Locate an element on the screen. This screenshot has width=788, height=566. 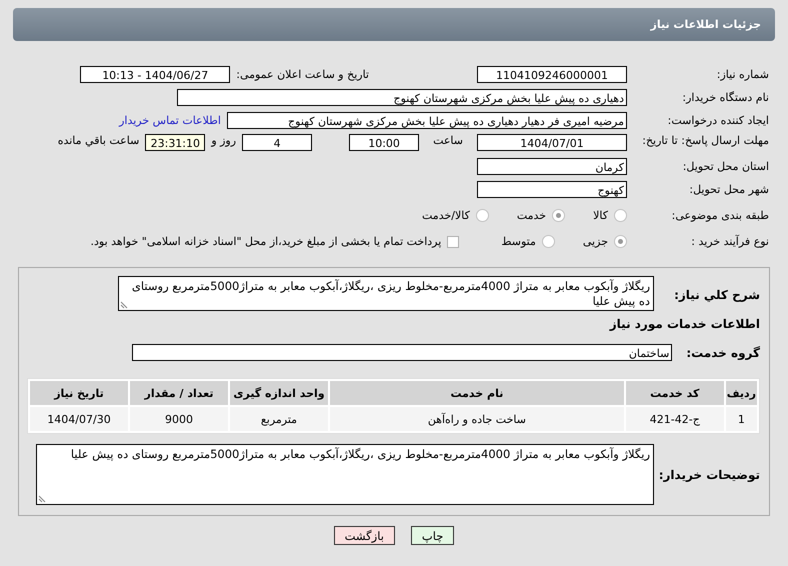
need-number-field: 1104109246000001 is located at coordinates (552, 74).